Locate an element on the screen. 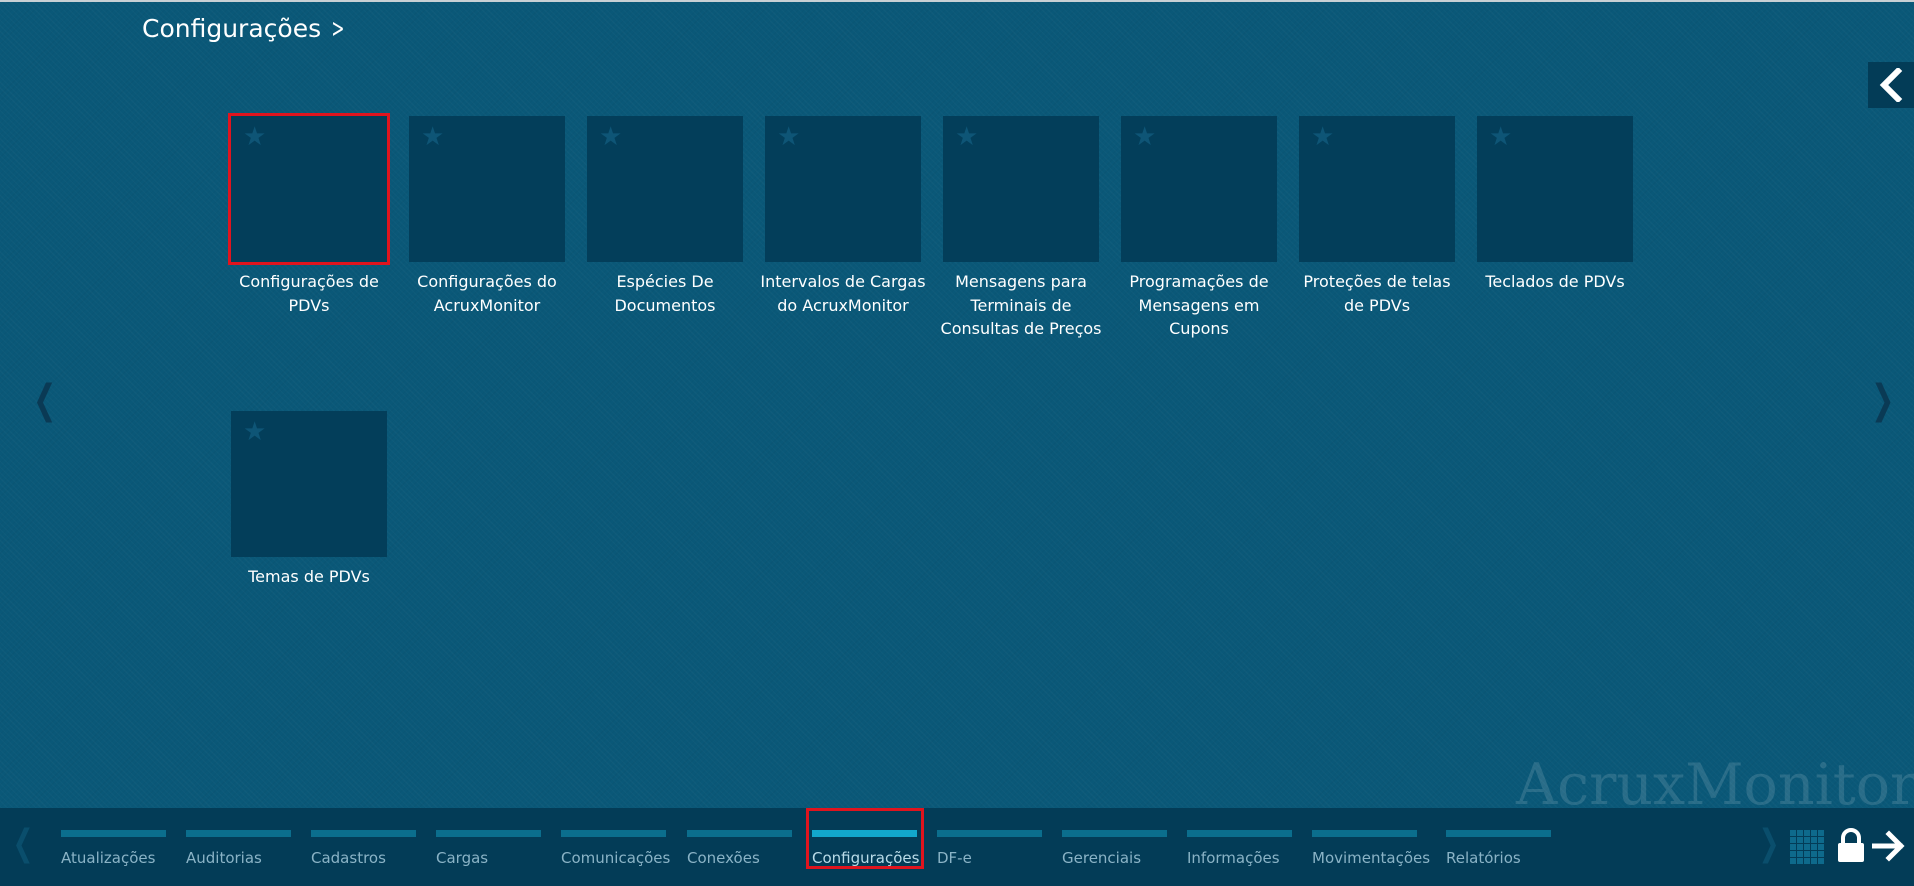  tile-configuracoes-de-pdvs: ★ Configurações de PDVs is located at coordinates (309, 215).